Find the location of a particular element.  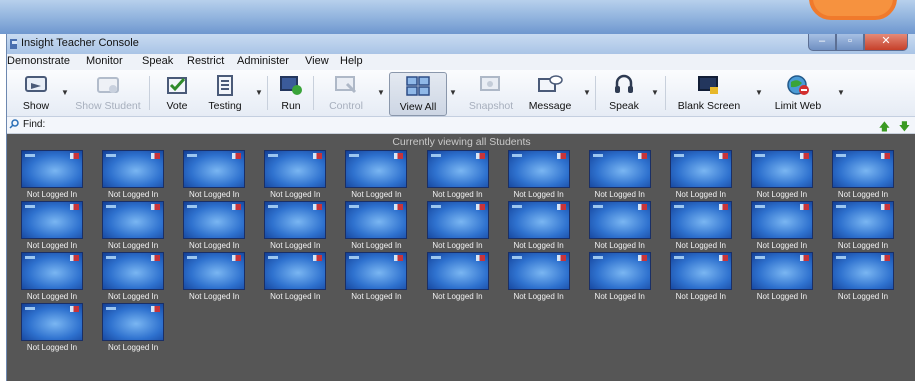

blank-screen-button: Blank Screen is located at coordinates (709, 93).